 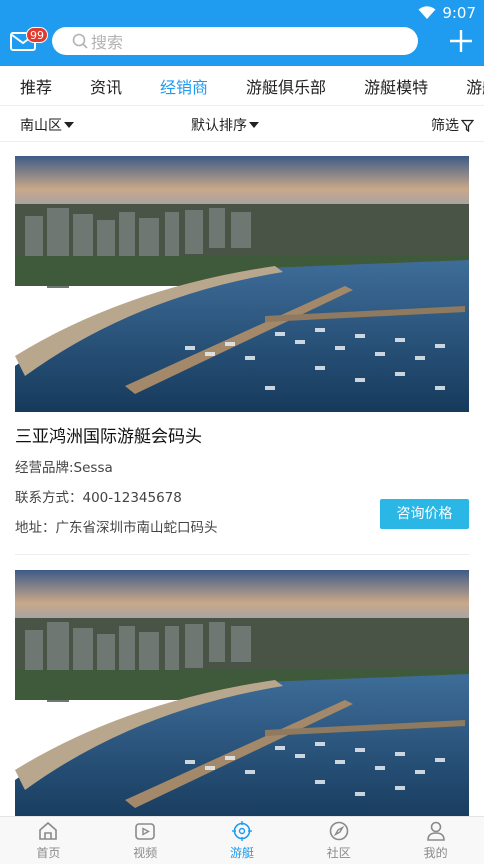 I want to click on video-icon, so click(x=145, y=831).